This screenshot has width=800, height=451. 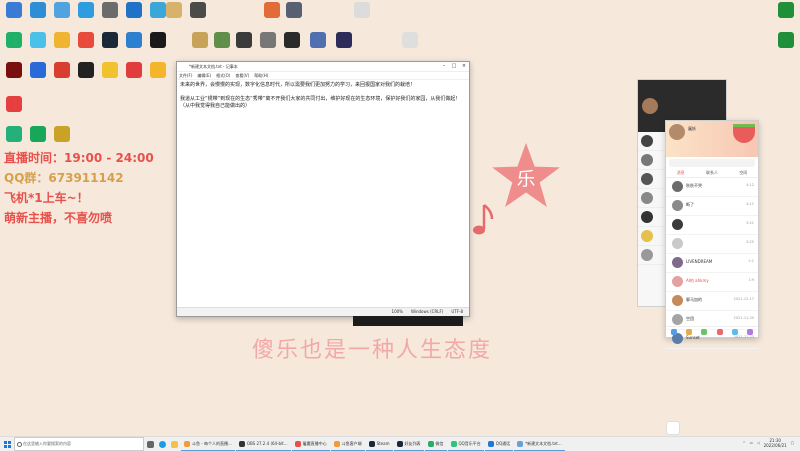 What do you see at coordinates (444, 66) in the screenshot?
I see `minimize-icon: –` at bounding box center [444, 66].